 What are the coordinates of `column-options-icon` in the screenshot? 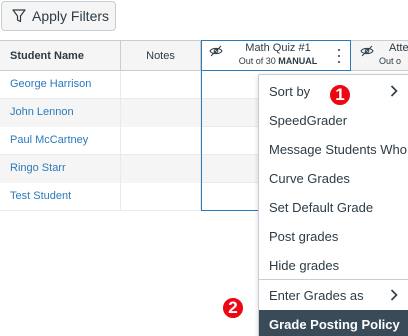 It's located at (339, 56).